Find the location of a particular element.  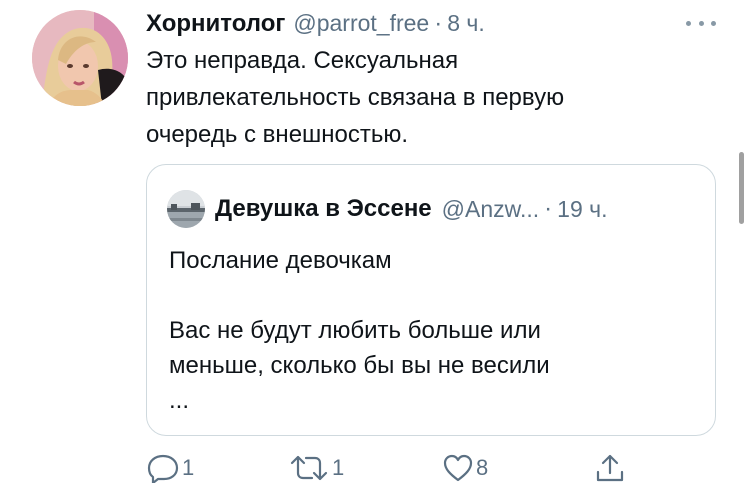

reply-button: 1 is located at coordinates (170, 468).